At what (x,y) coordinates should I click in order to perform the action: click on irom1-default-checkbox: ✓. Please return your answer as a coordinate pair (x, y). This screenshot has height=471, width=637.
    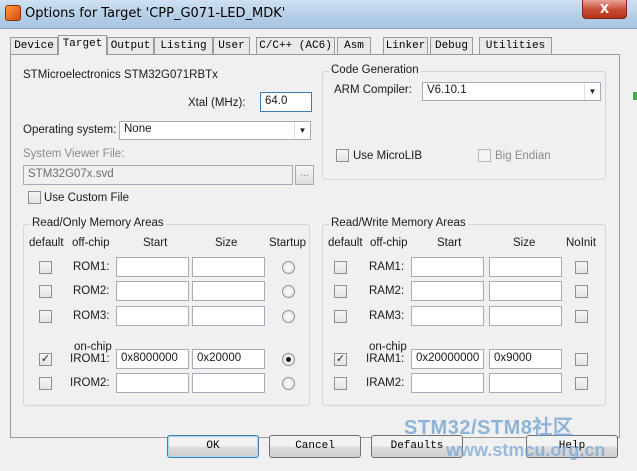
    Looking at the image, I should click on (45, 359).